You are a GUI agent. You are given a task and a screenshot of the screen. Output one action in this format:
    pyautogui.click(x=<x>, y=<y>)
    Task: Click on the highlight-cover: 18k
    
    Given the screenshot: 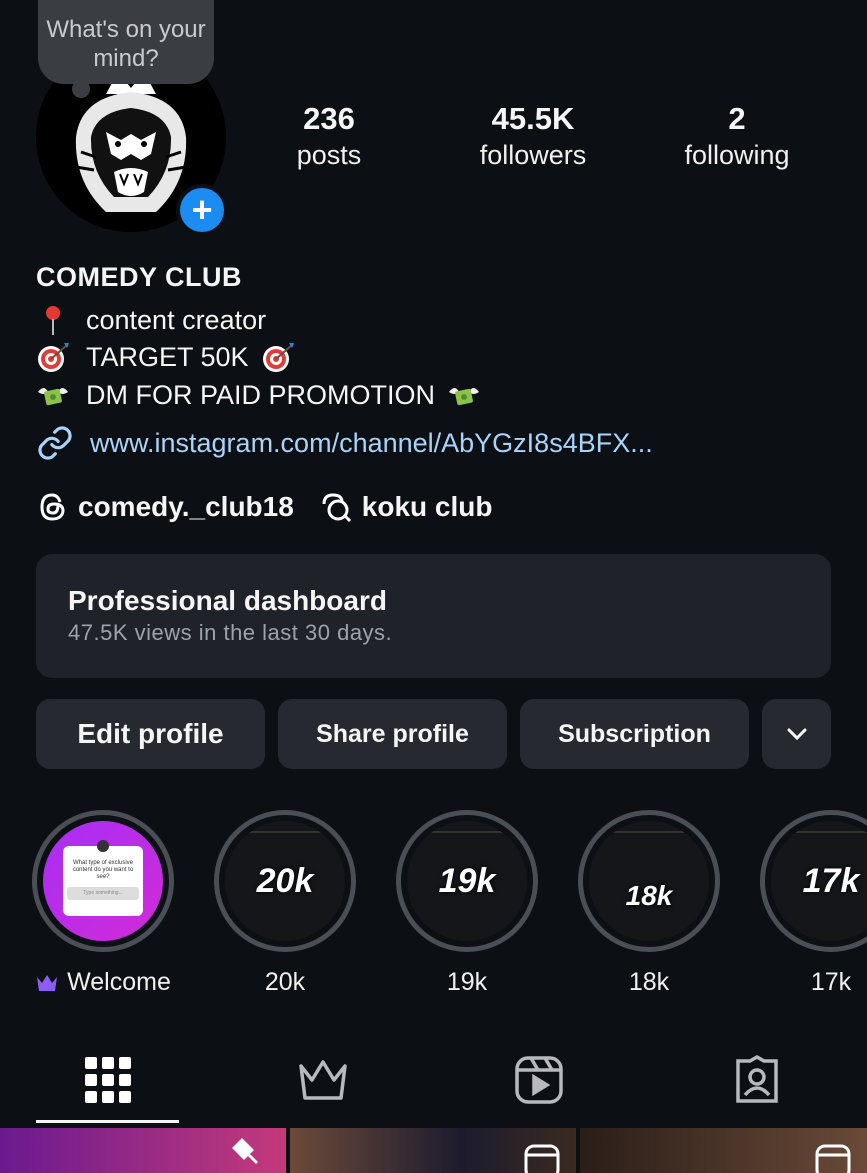 What is the action you would take?
    pyautogui.click(x=649, y=881)
    